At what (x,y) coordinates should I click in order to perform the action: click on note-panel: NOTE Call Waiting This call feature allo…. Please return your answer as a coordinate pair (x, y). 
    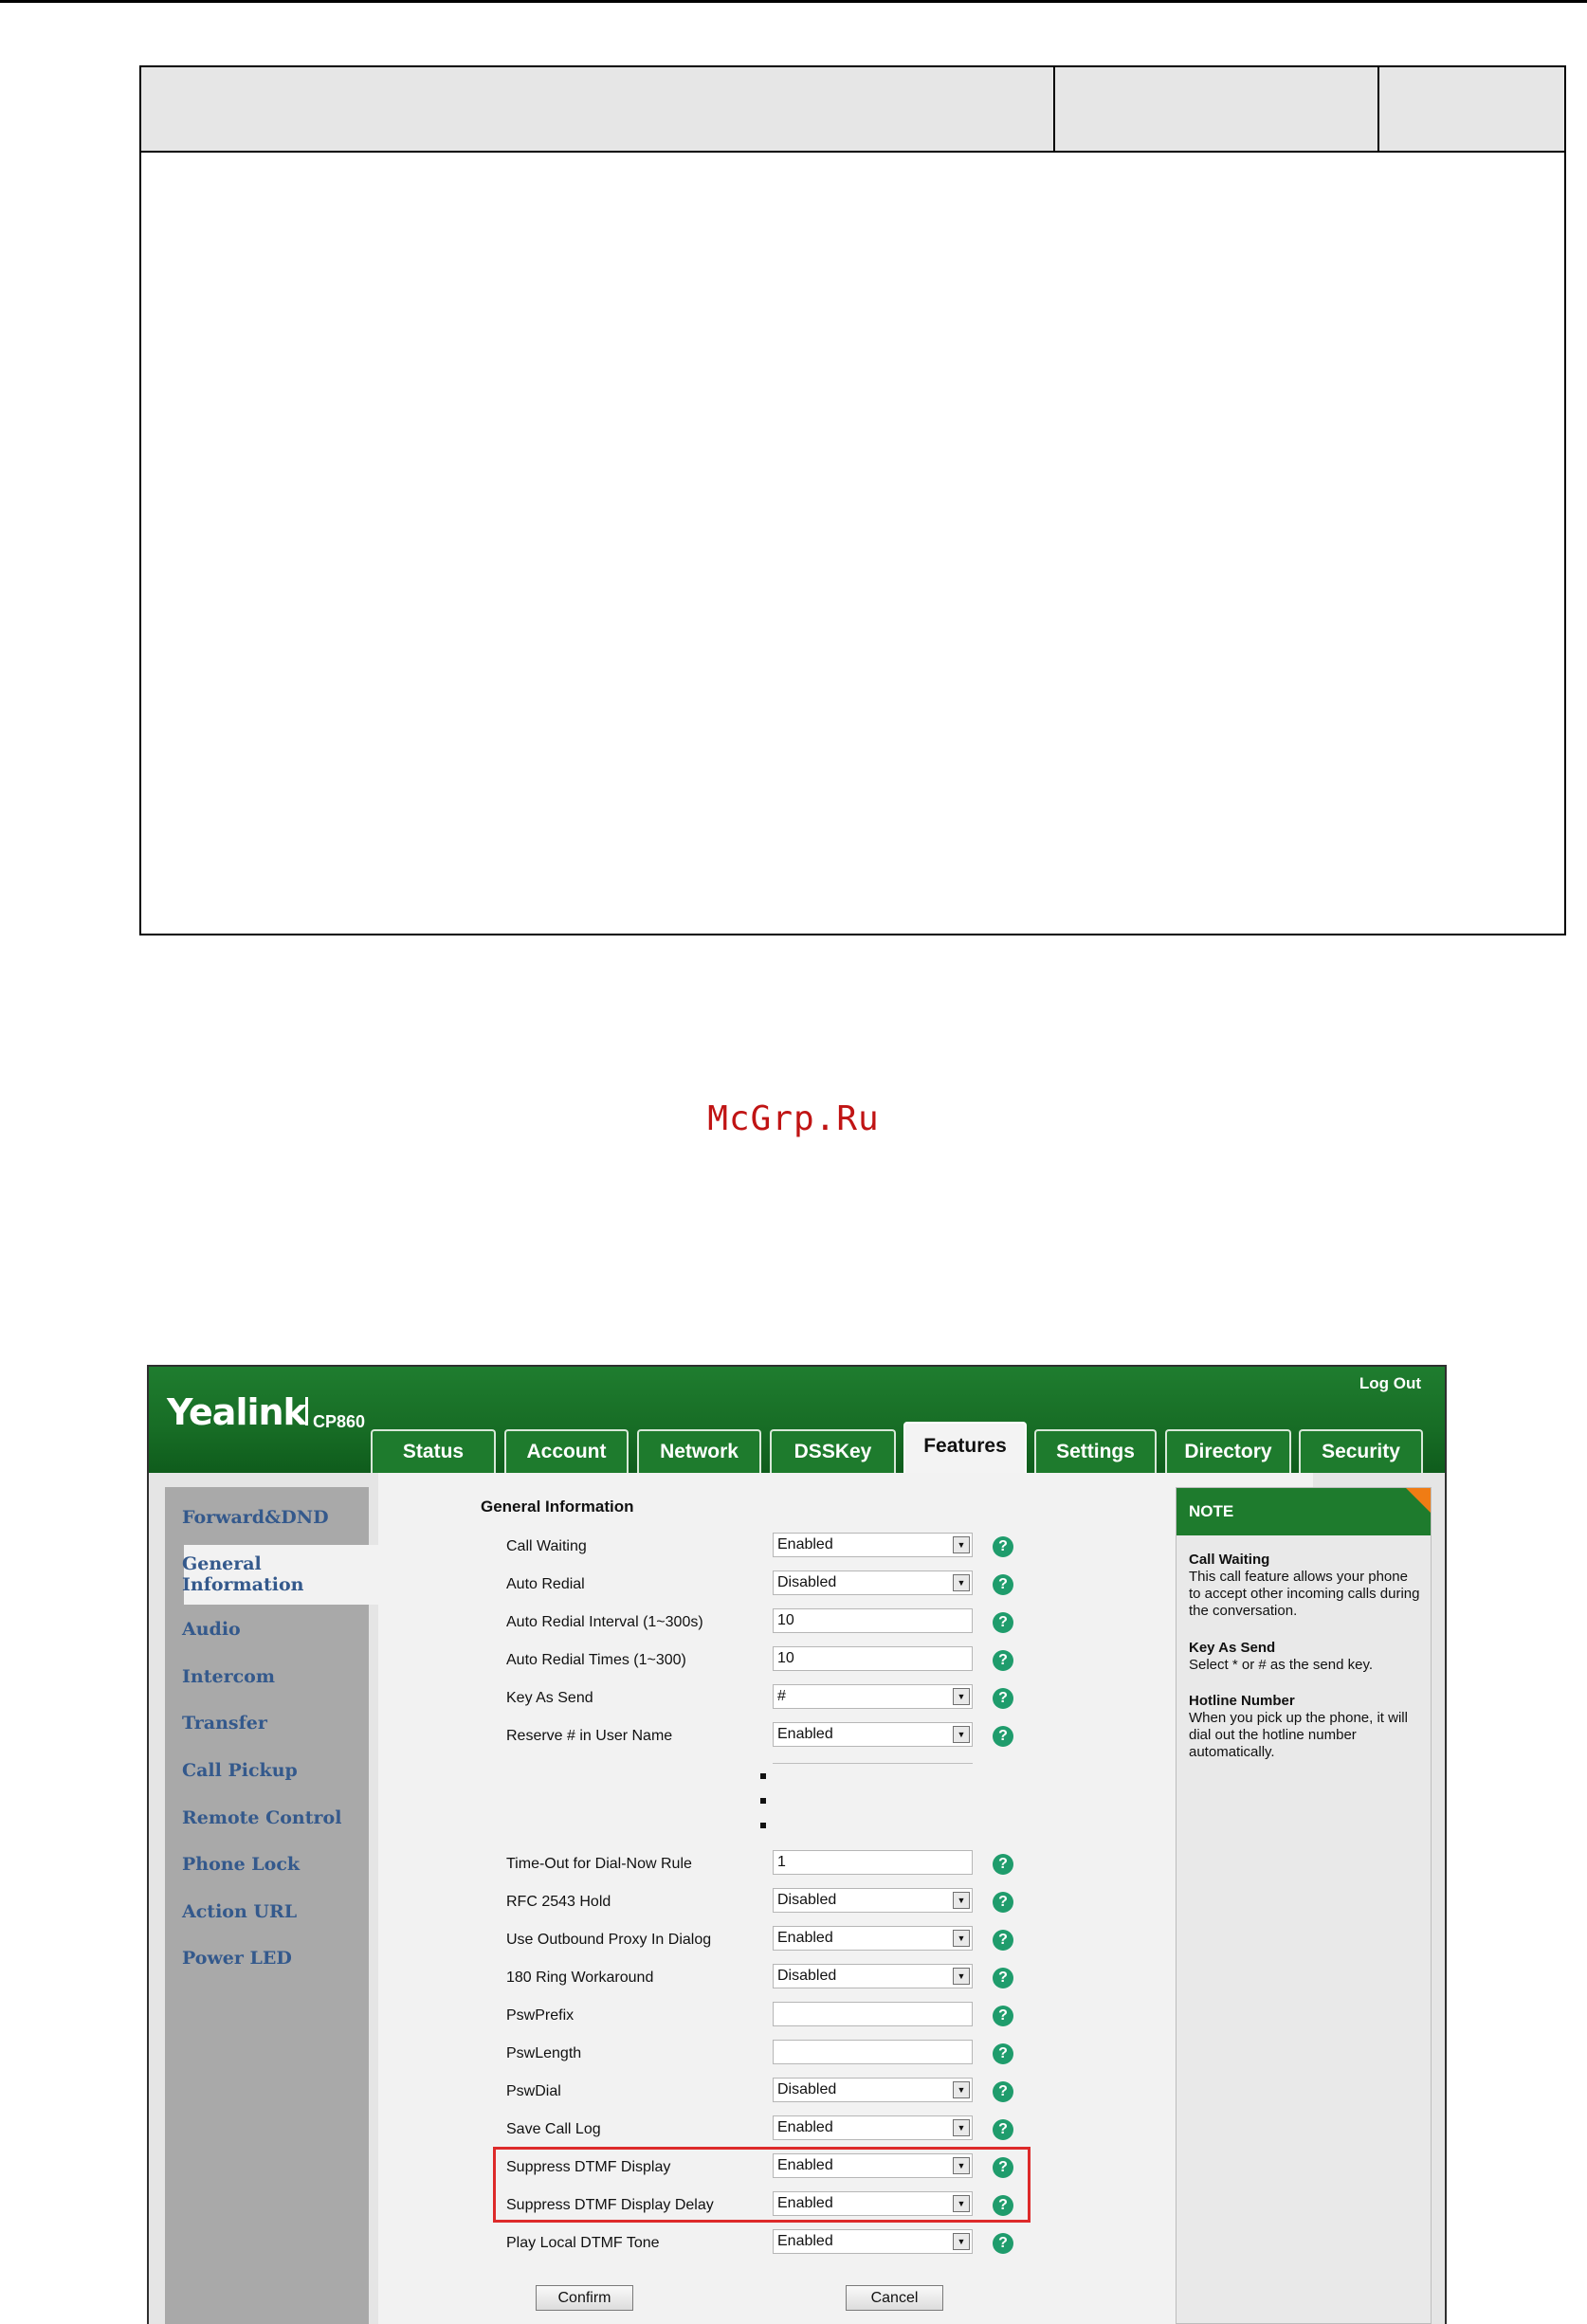
    Looking at the image, I should click on (1304, 1905).